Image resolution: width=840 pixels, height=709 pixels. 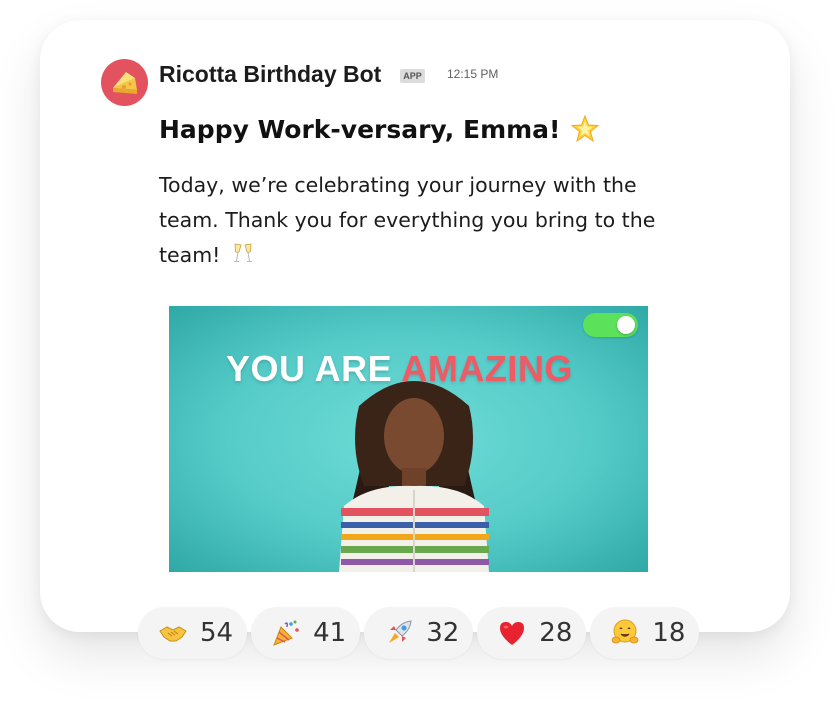 What do you see at coordinates (532, 633) in the screenshot?
I see `reaction-heart: 28` at bounding box center [532, 633].